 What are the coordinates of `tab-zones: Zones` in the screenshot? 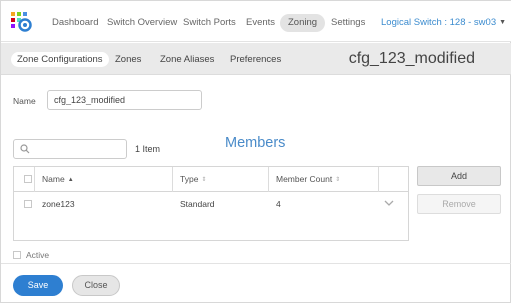 It's located at (128, 59).